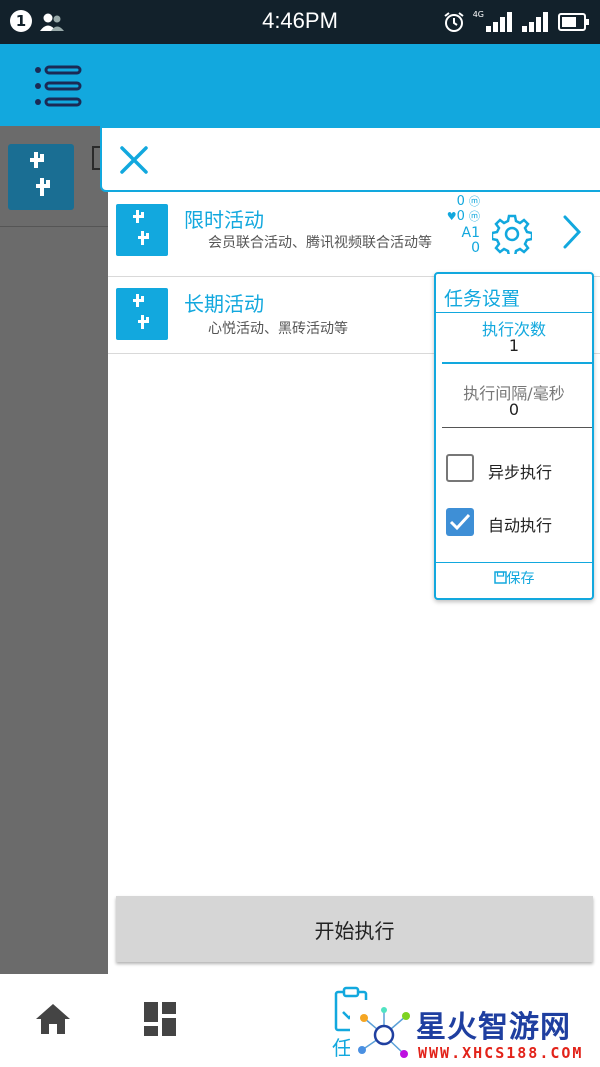 This screenshot has width=600, height=1067. What do you see at coordinates (478, 14) in the screenshot?
I see `network-label: 4G` at bounding box center [478, 14].